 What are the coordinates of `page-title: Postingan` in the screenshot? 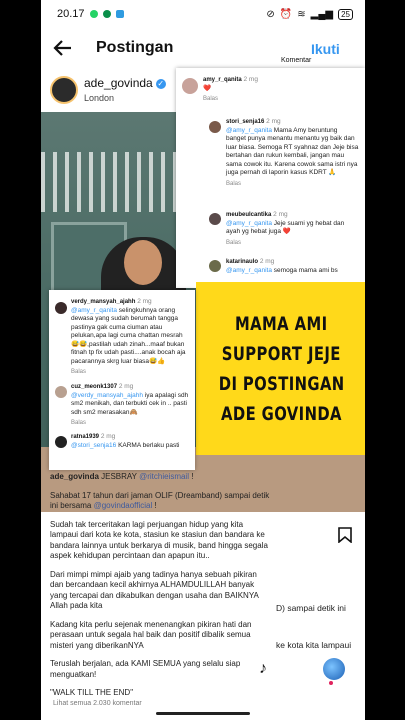 It's located at (135, 47).